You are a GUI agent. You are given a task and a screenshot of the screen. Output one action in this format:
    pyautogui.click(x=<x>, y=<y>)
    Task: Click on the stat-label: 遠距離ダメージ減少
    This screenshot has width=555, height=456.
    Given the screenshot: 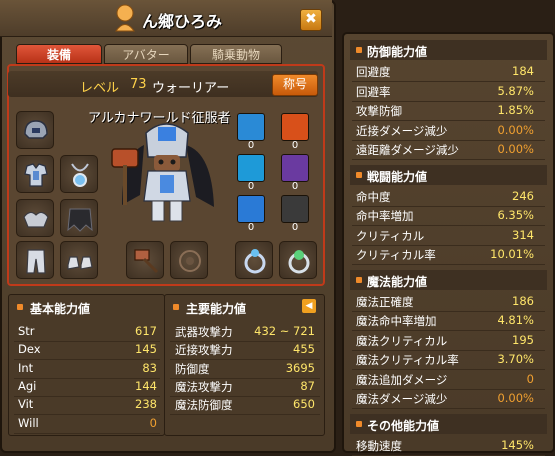 What is the action you would take?
    pyautogui.click(x=407, y=150)
    